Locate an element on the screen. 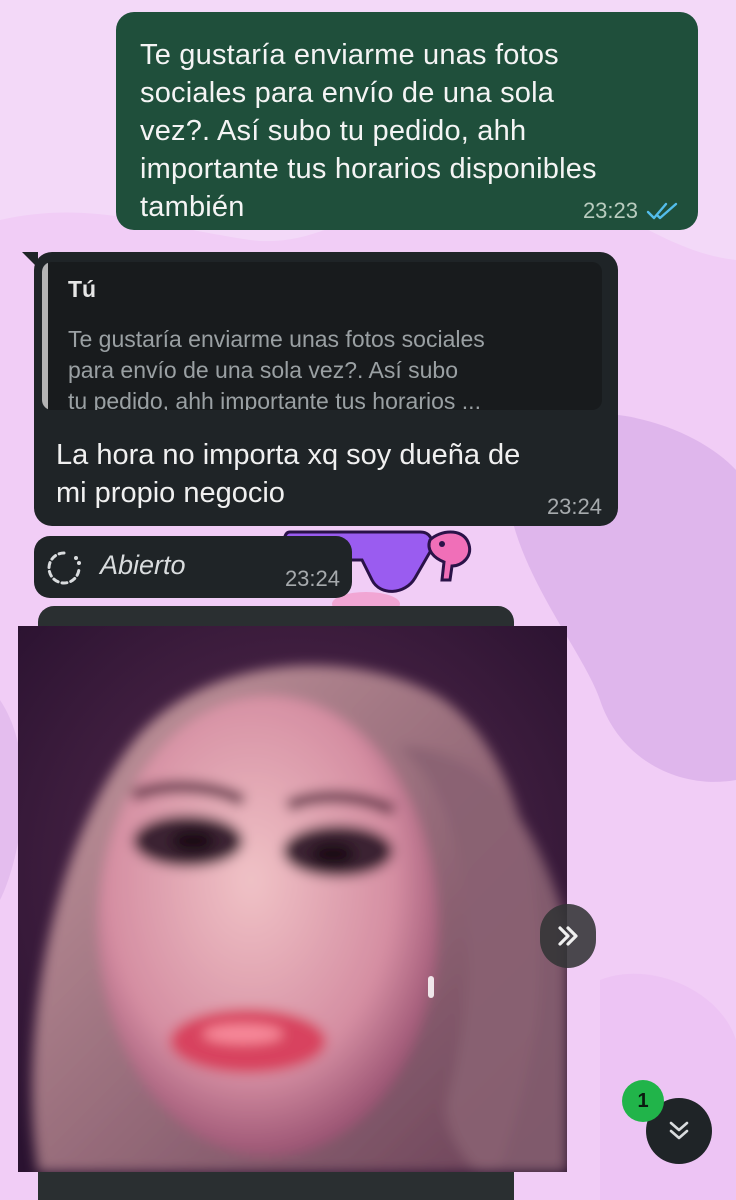 The width and height of the screenshot is (736, 1200). reply-message-time: 23:24 is located at coordinates (574, 506).